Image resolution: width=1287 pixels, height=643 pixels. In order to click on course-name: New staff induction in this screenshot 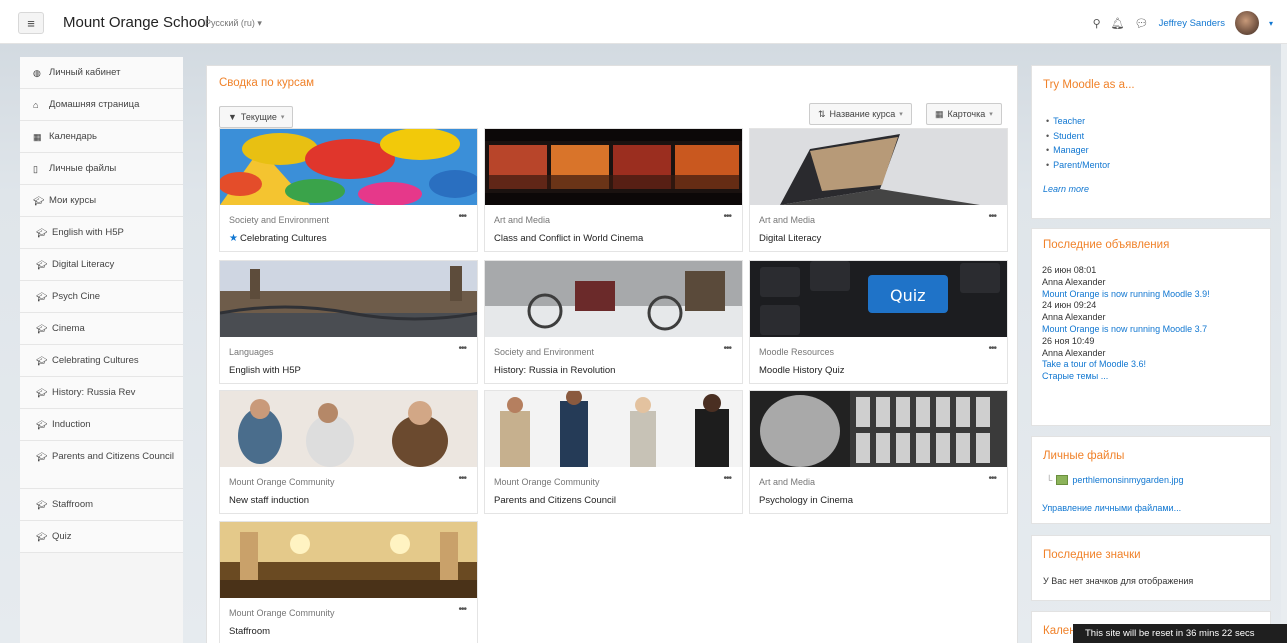, I will do `click(269, 500)`.